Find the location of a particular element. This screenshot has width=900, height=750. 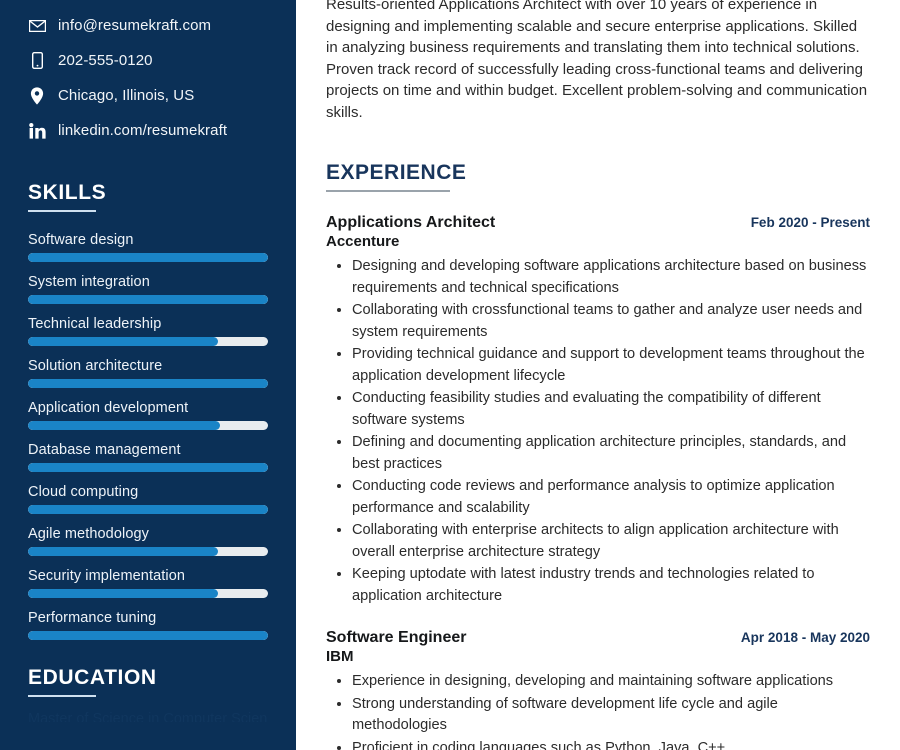

skills-heading: SKILLS is located at coordinates (67, 192).